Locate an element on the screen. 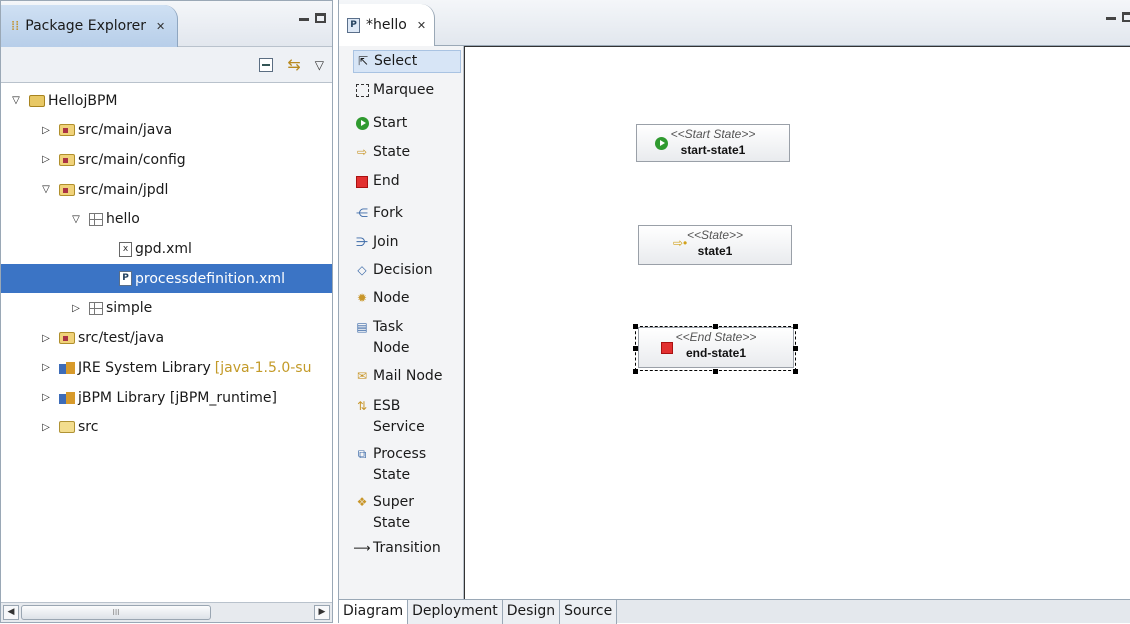 The width and height of the screenshot is (1130, 624). link-with-editor-icon: ⇆ is located at coordinates (293, 64).